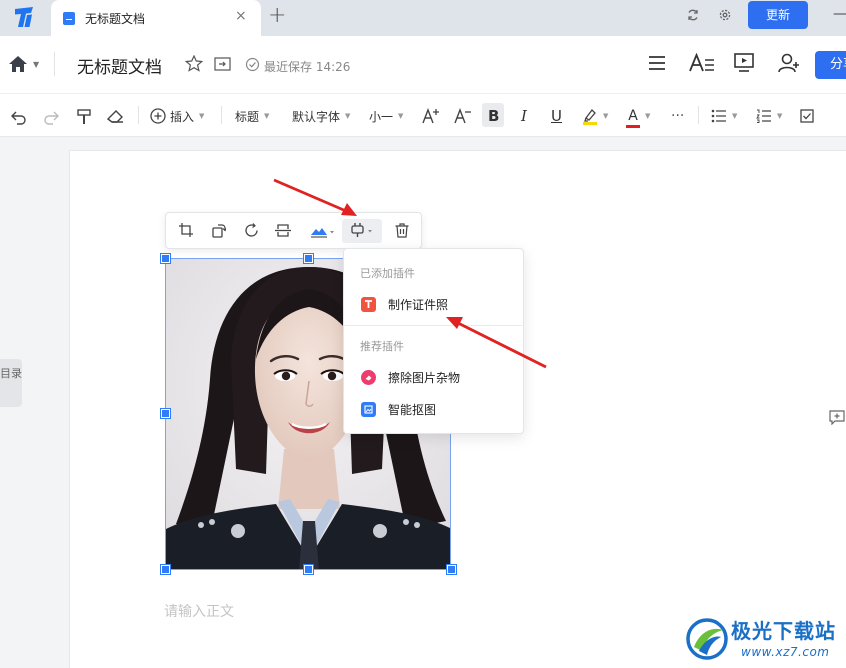  Describe the element at coordinates (677, 116) in the screenshot. I see `more-icon: ···` at that location.